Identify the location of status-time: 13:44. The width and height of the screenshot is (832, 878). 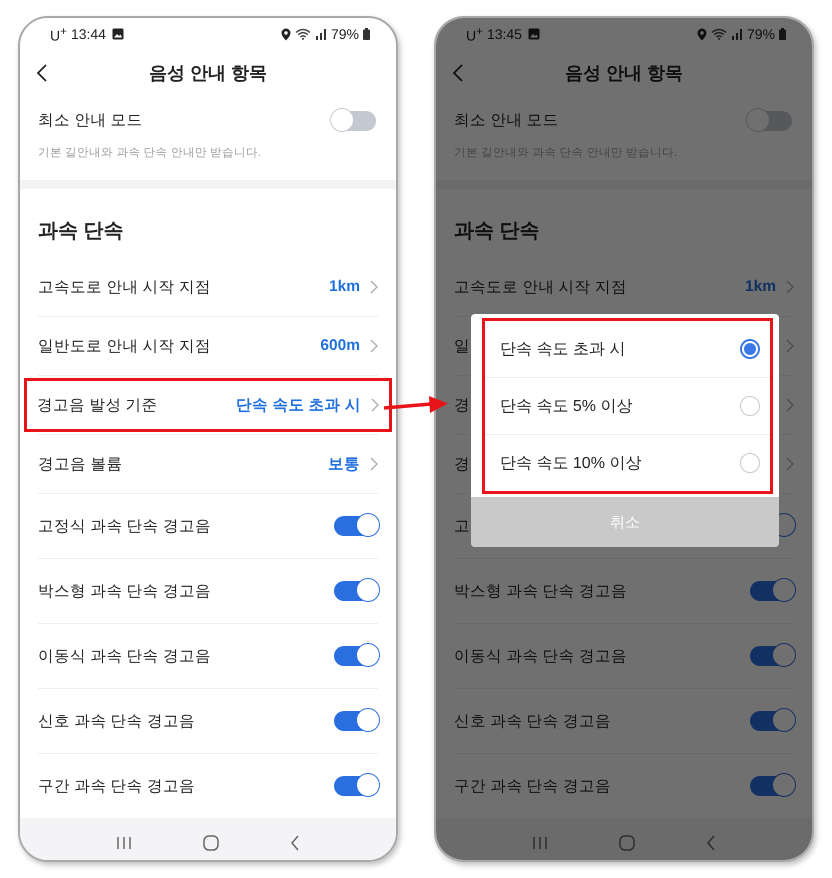
(88, 34).